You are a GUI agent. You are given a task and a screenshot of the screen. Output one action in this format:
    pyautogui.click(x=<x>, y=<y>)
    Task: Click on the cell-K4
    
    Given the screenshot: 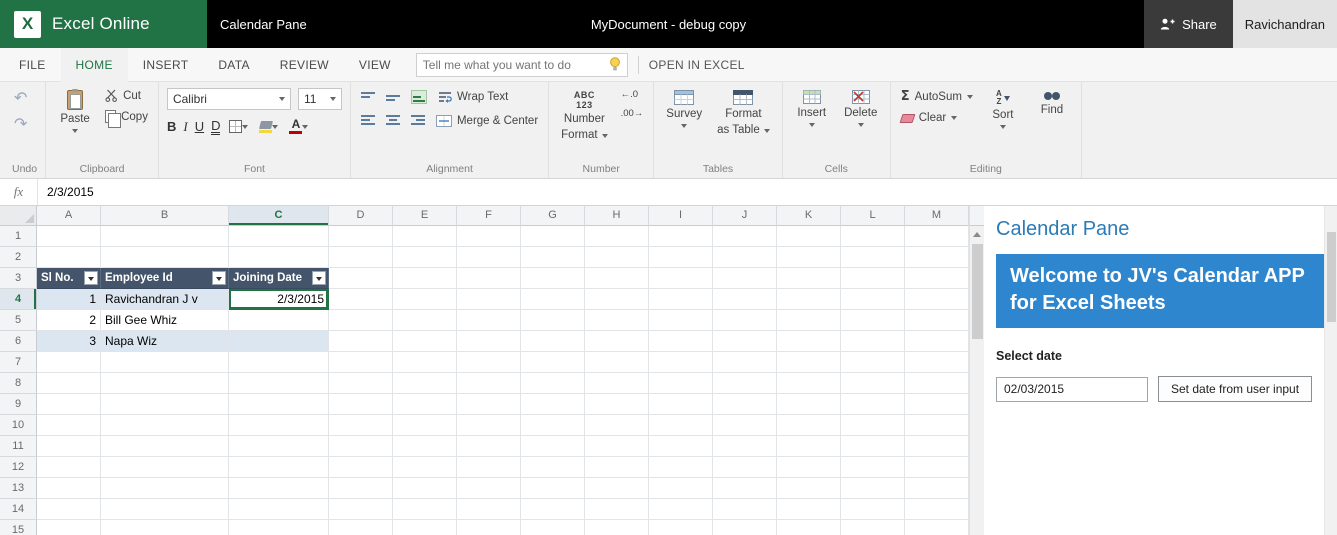 What is the action you would take?
    pyautogui.click(x=809, y=299)
    